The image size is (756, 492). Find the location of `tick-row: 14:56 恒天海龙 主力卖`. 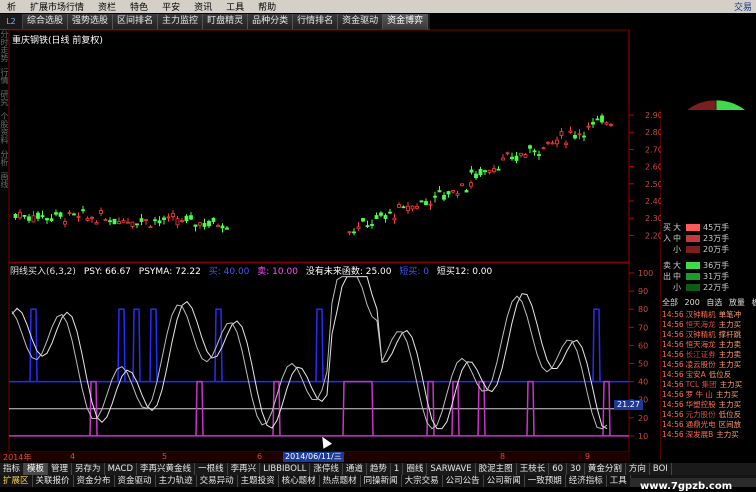

tick-row: 14:56 恒天海龙 主力卖 is located at coordinates (709, 344).